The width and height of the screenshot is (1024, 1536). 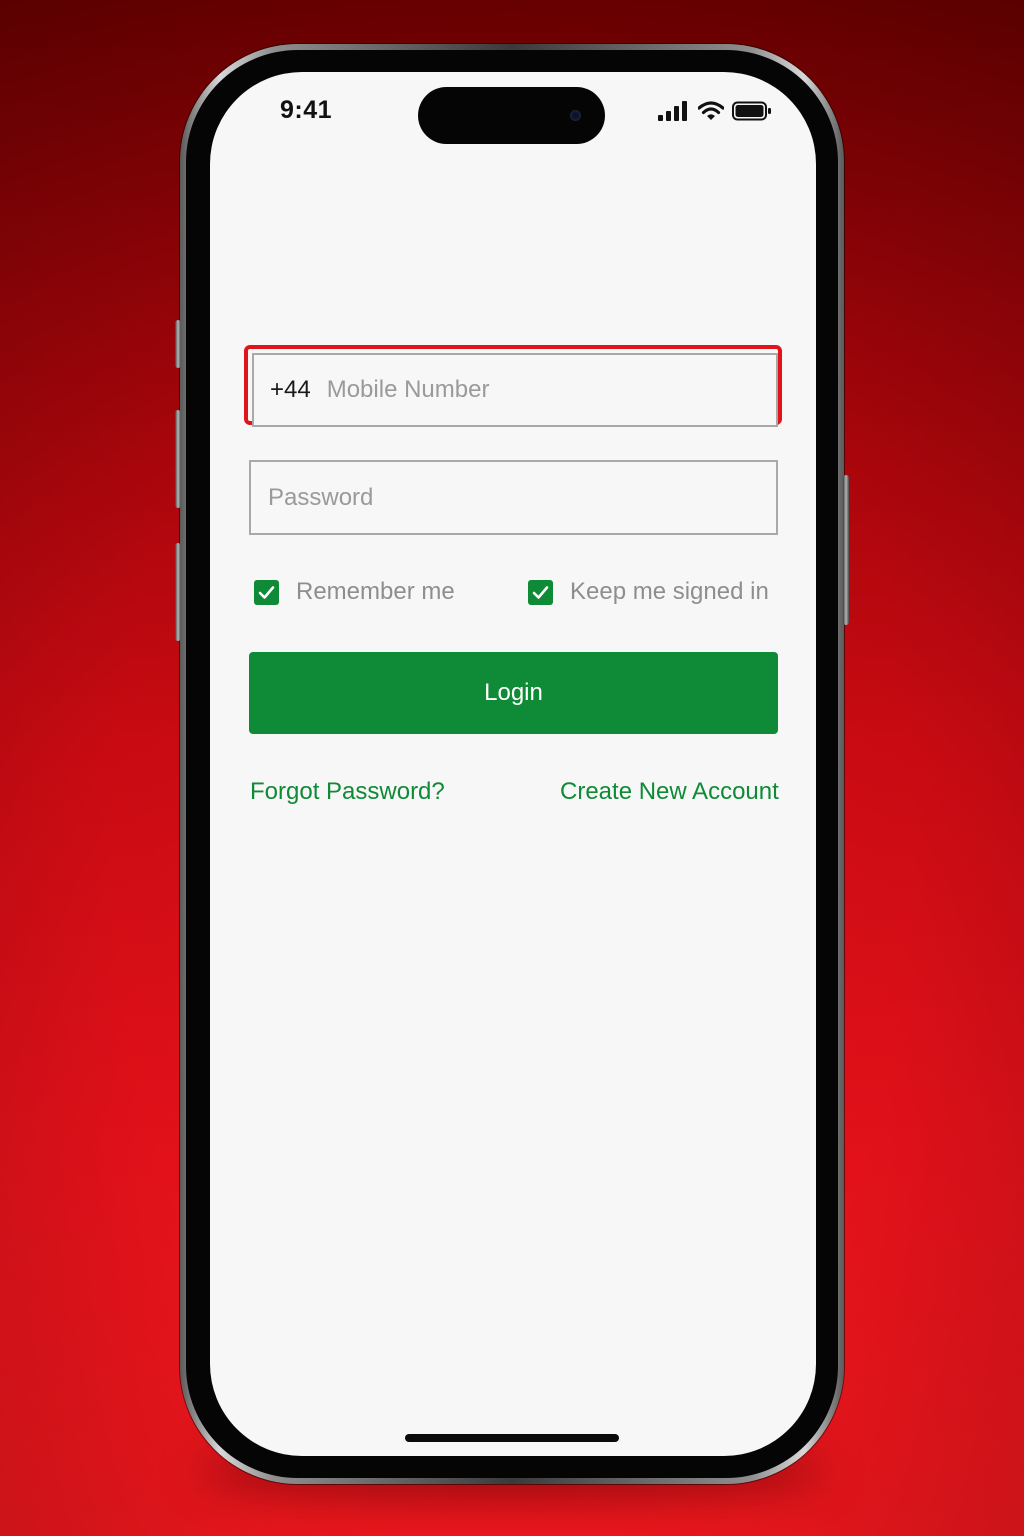 What do you see at coordinates (752, 113) in the screenshot?
I see `battery-icon` at bounding box center [752, 113].